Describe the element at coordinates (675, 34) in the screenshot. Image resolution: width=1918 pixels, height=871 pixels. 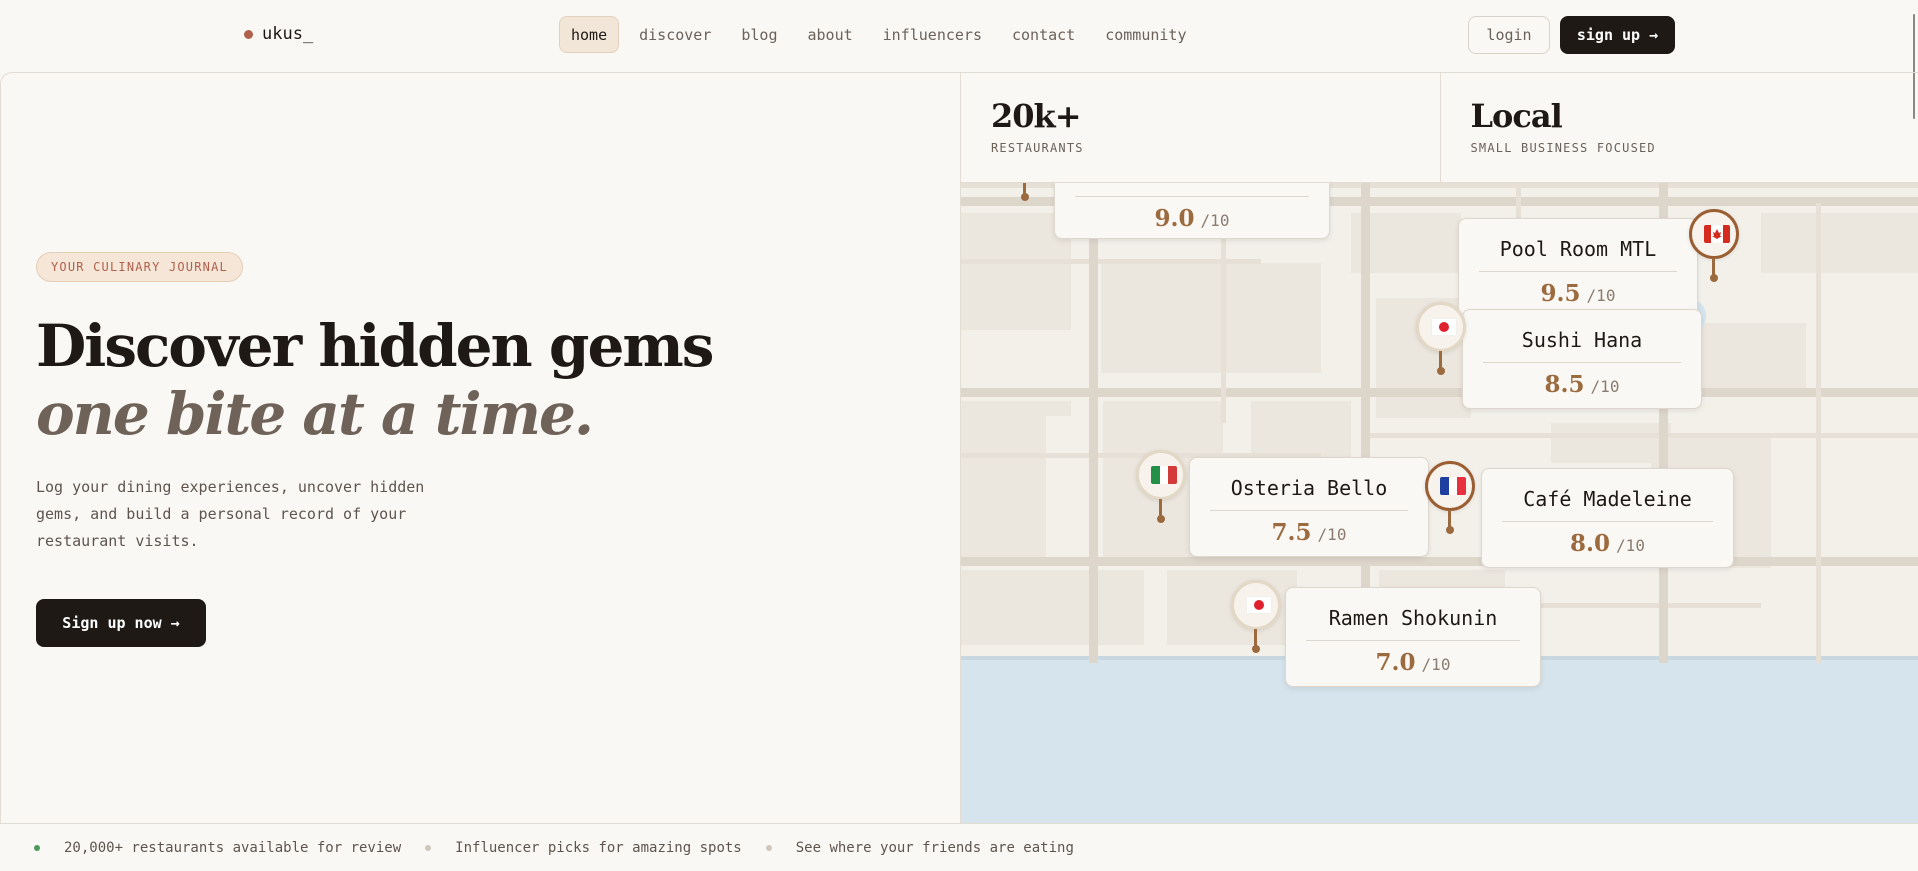
I see `nav-link-discover: discover` at that location.